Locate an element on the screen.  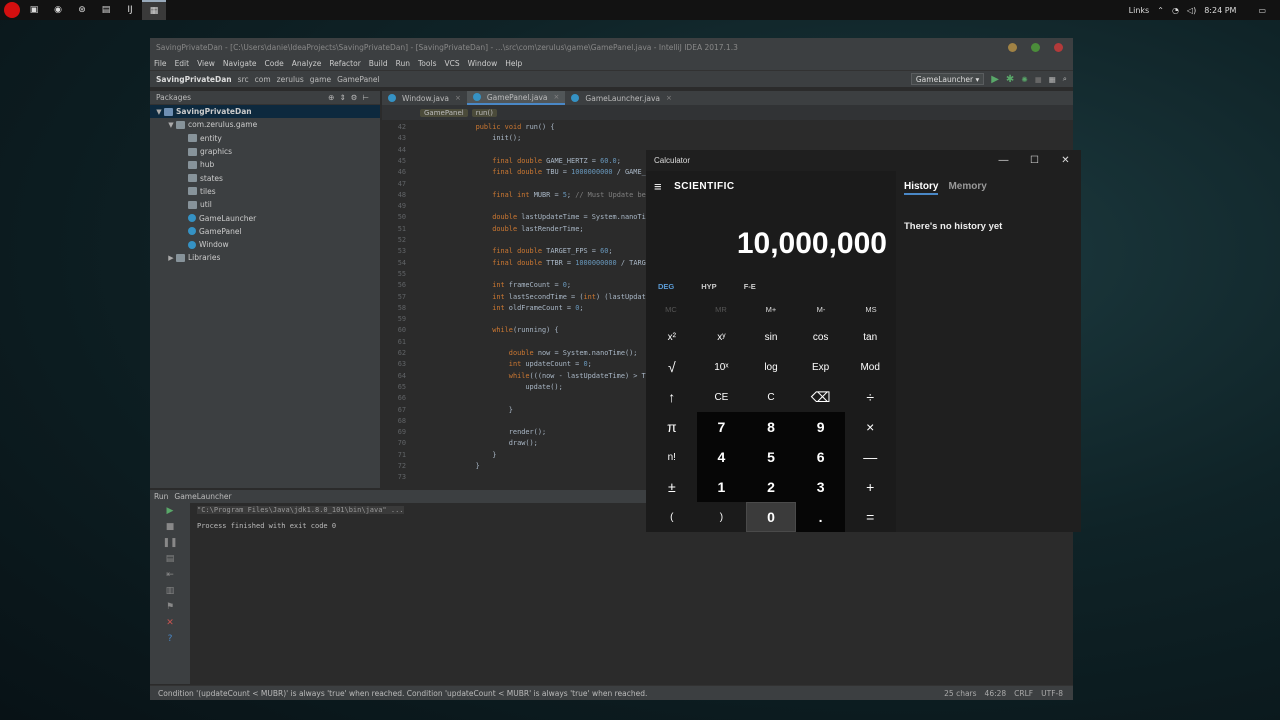
task-view-icon: ▣ is located at coordinates (34, 10).